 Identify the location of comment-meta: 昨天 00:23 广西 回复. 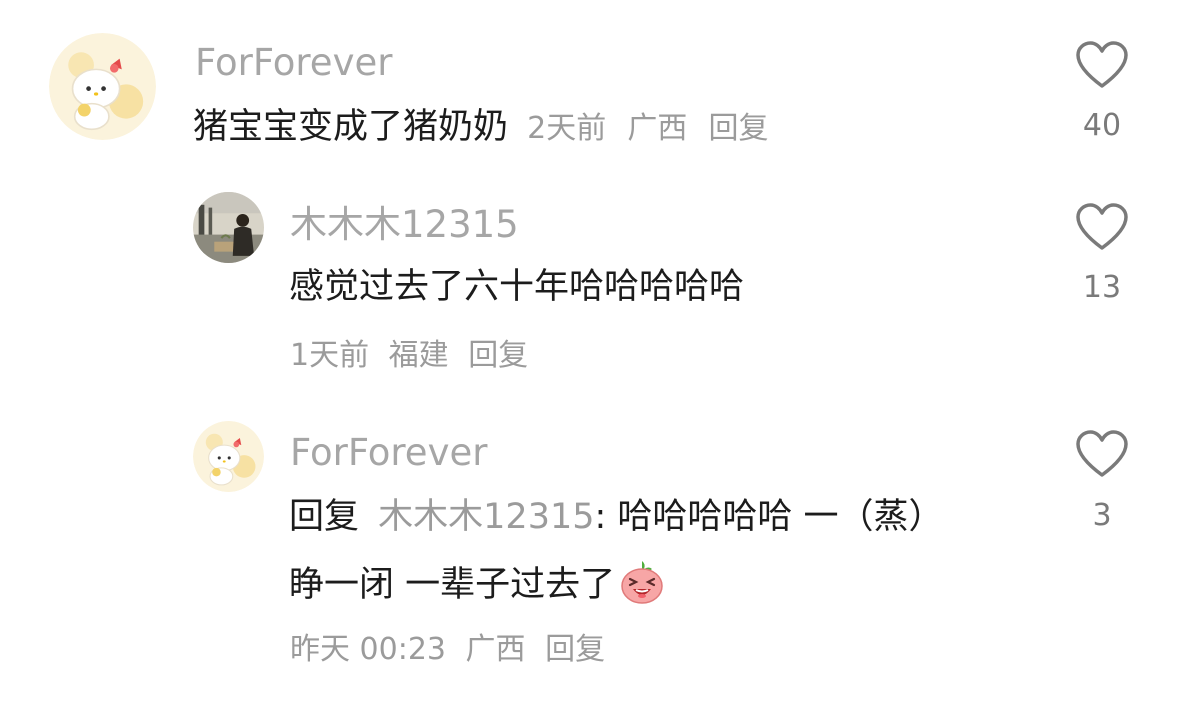
(452, 650).